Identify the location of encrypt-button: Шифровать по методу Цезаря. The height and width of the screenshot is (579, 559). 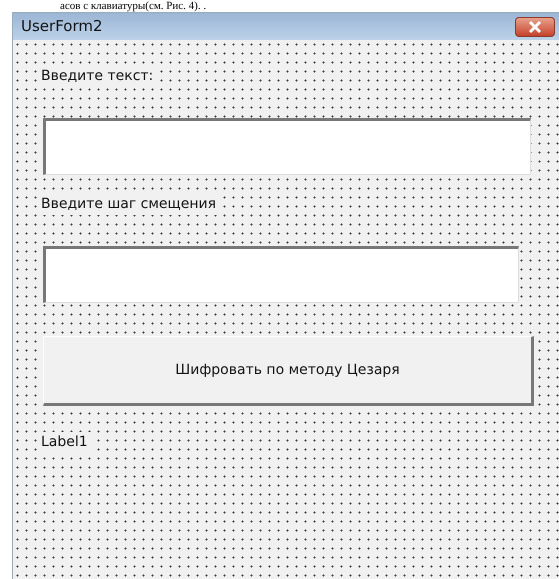
(288, 371).